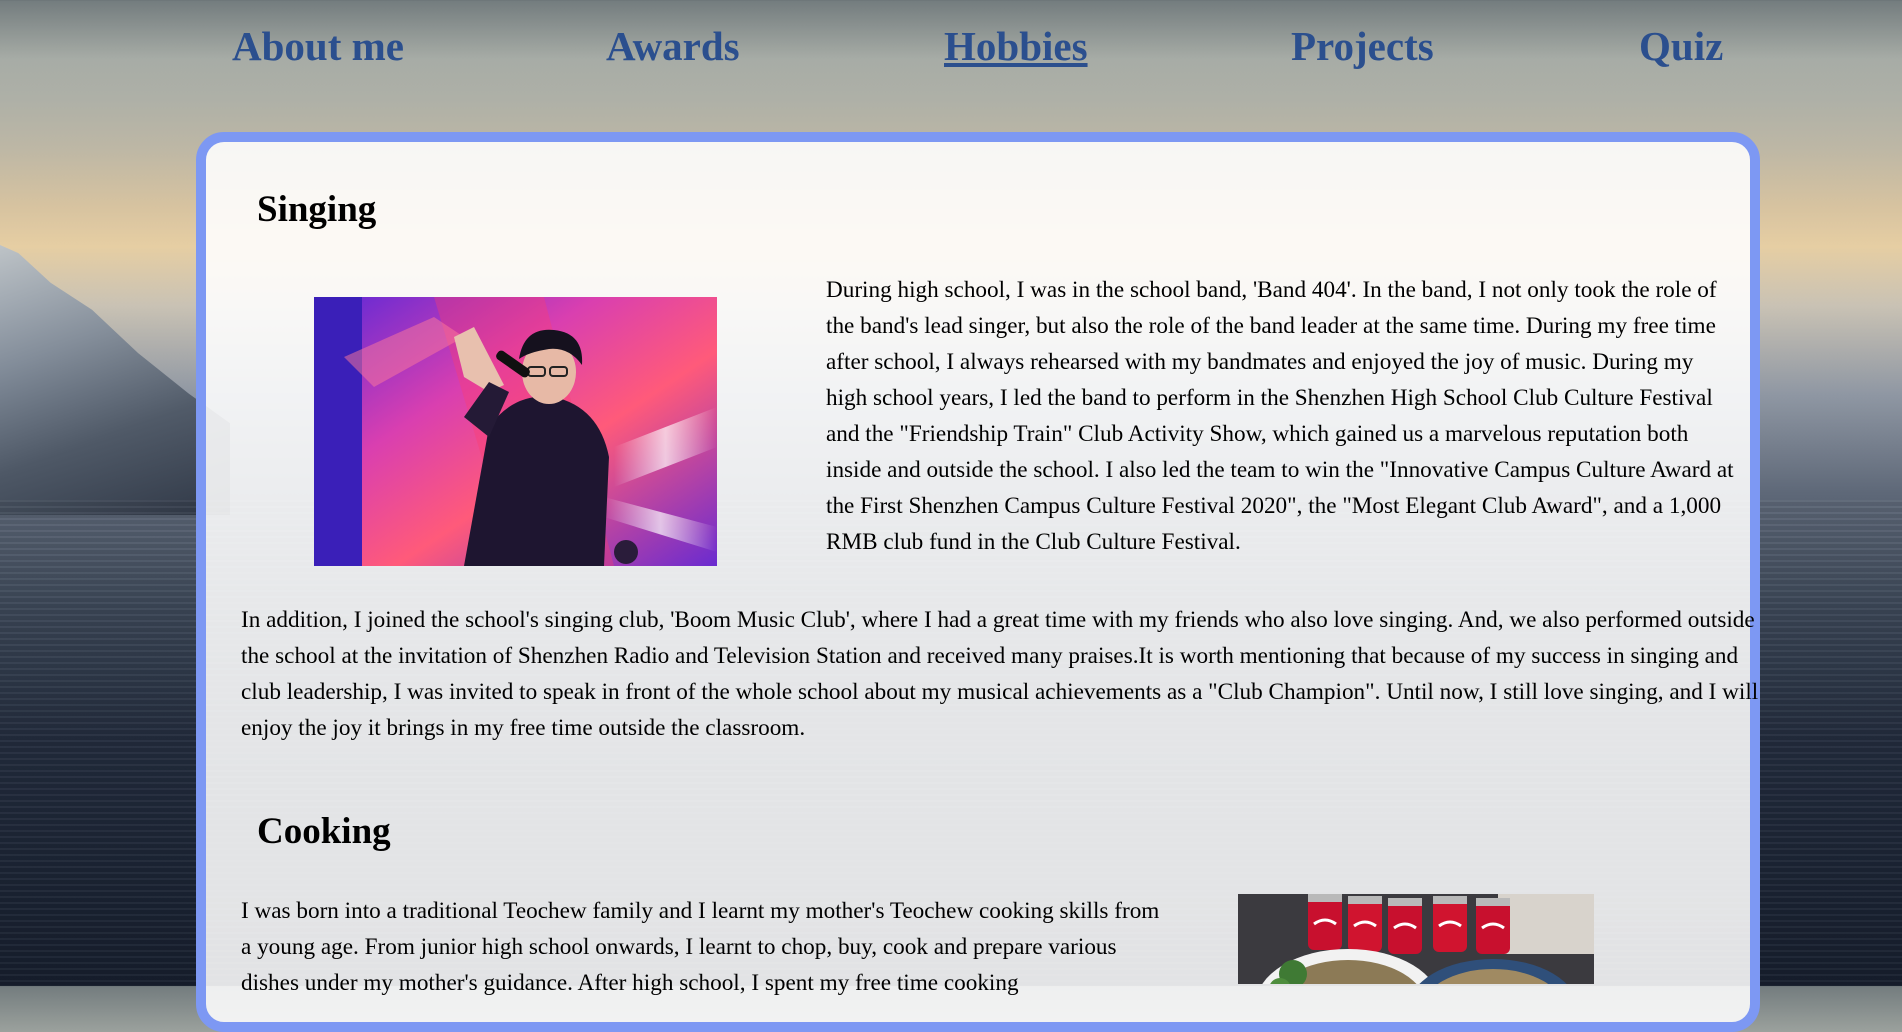 The width and height of the screenshot is (1902, 1032). I want to click on soda-cans, so click(1409, 924).